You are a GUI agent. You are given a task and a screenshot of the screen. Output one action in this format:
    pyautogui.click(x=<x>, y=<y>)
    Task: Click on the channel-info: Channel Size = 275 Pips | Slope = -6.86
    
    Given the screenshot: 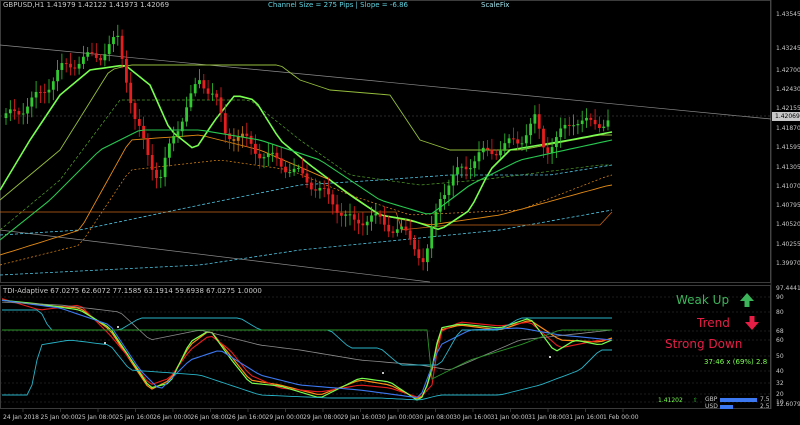 What is the action you would take?
    pyautogui.click(x=338, y=5)
    